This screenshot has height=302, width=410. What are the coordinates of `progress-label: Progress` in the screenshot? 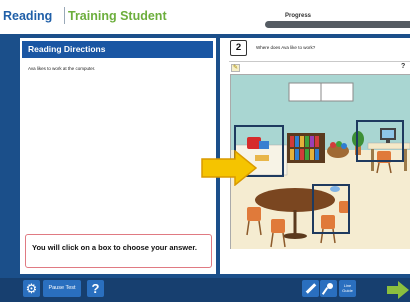 It's located at (298, 16).